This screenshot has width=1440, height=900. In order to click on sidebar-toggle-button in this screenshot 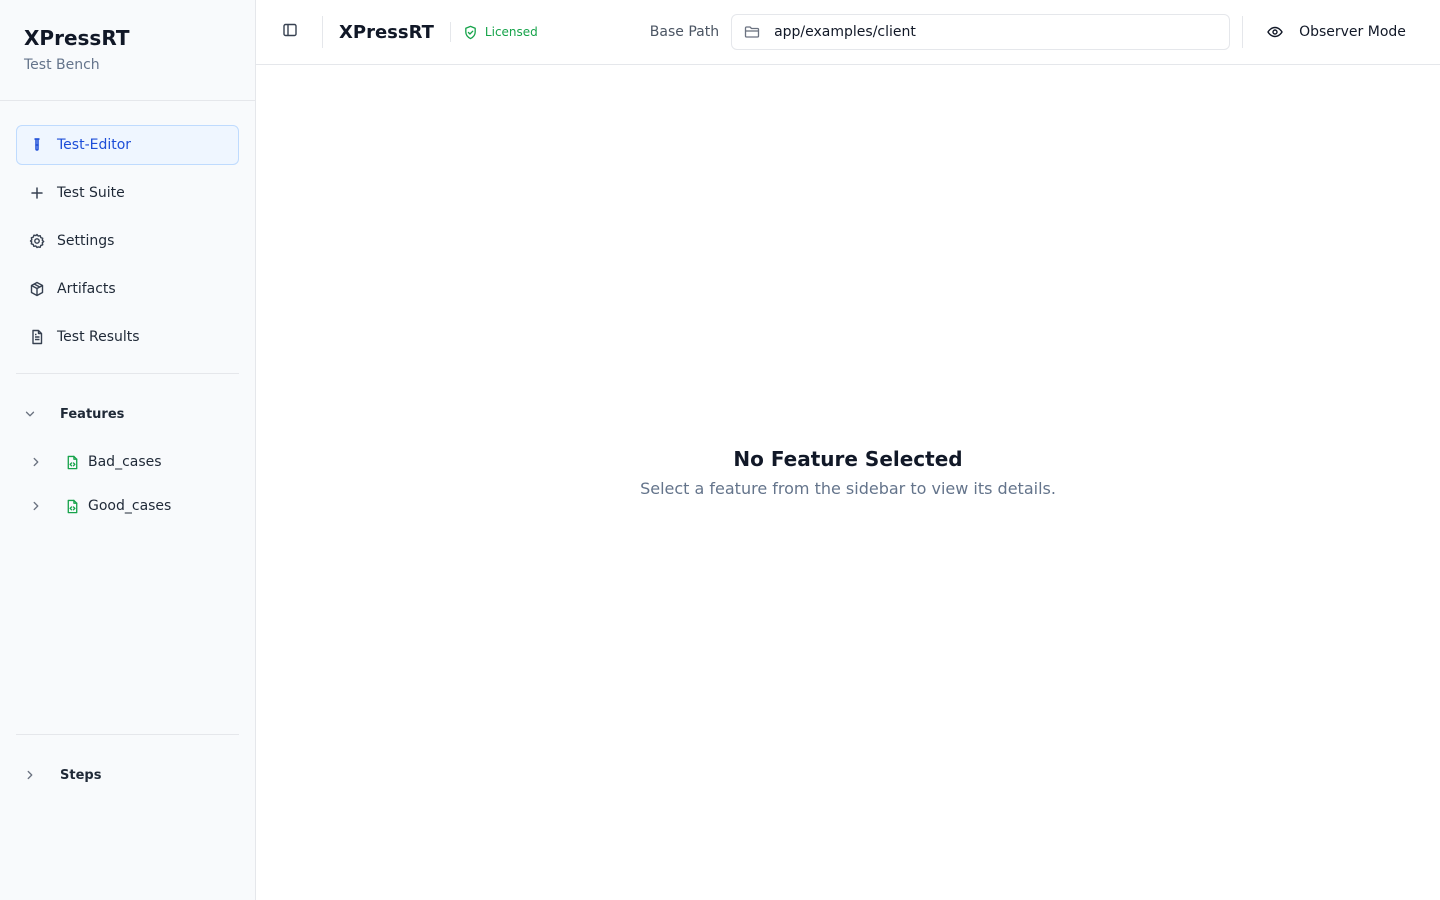, I will do `click(290, 32)`.